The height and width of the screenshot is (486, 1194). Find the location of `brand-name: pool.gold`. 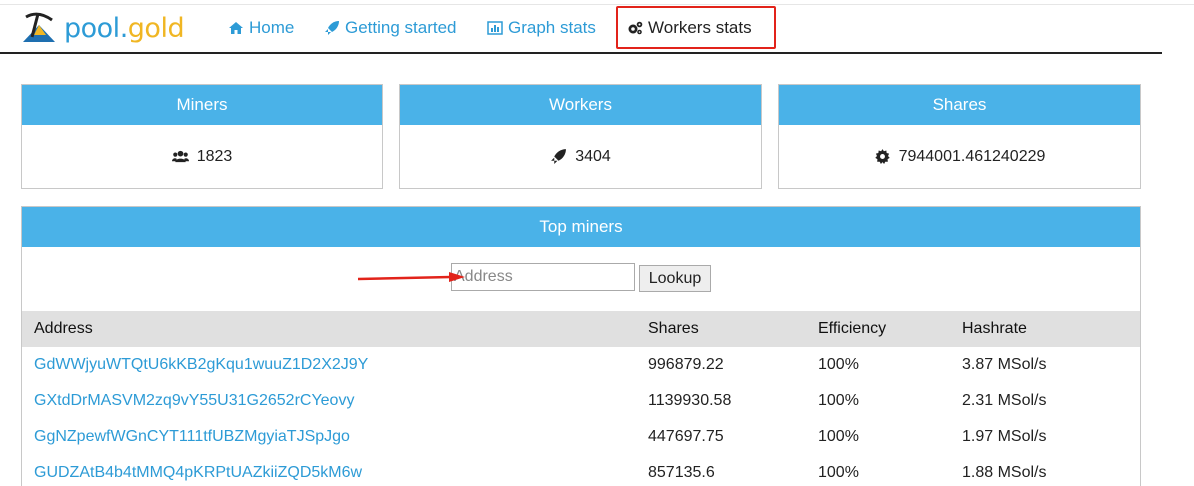

brand-name: pool.gold is located at coordinates (124, 28).